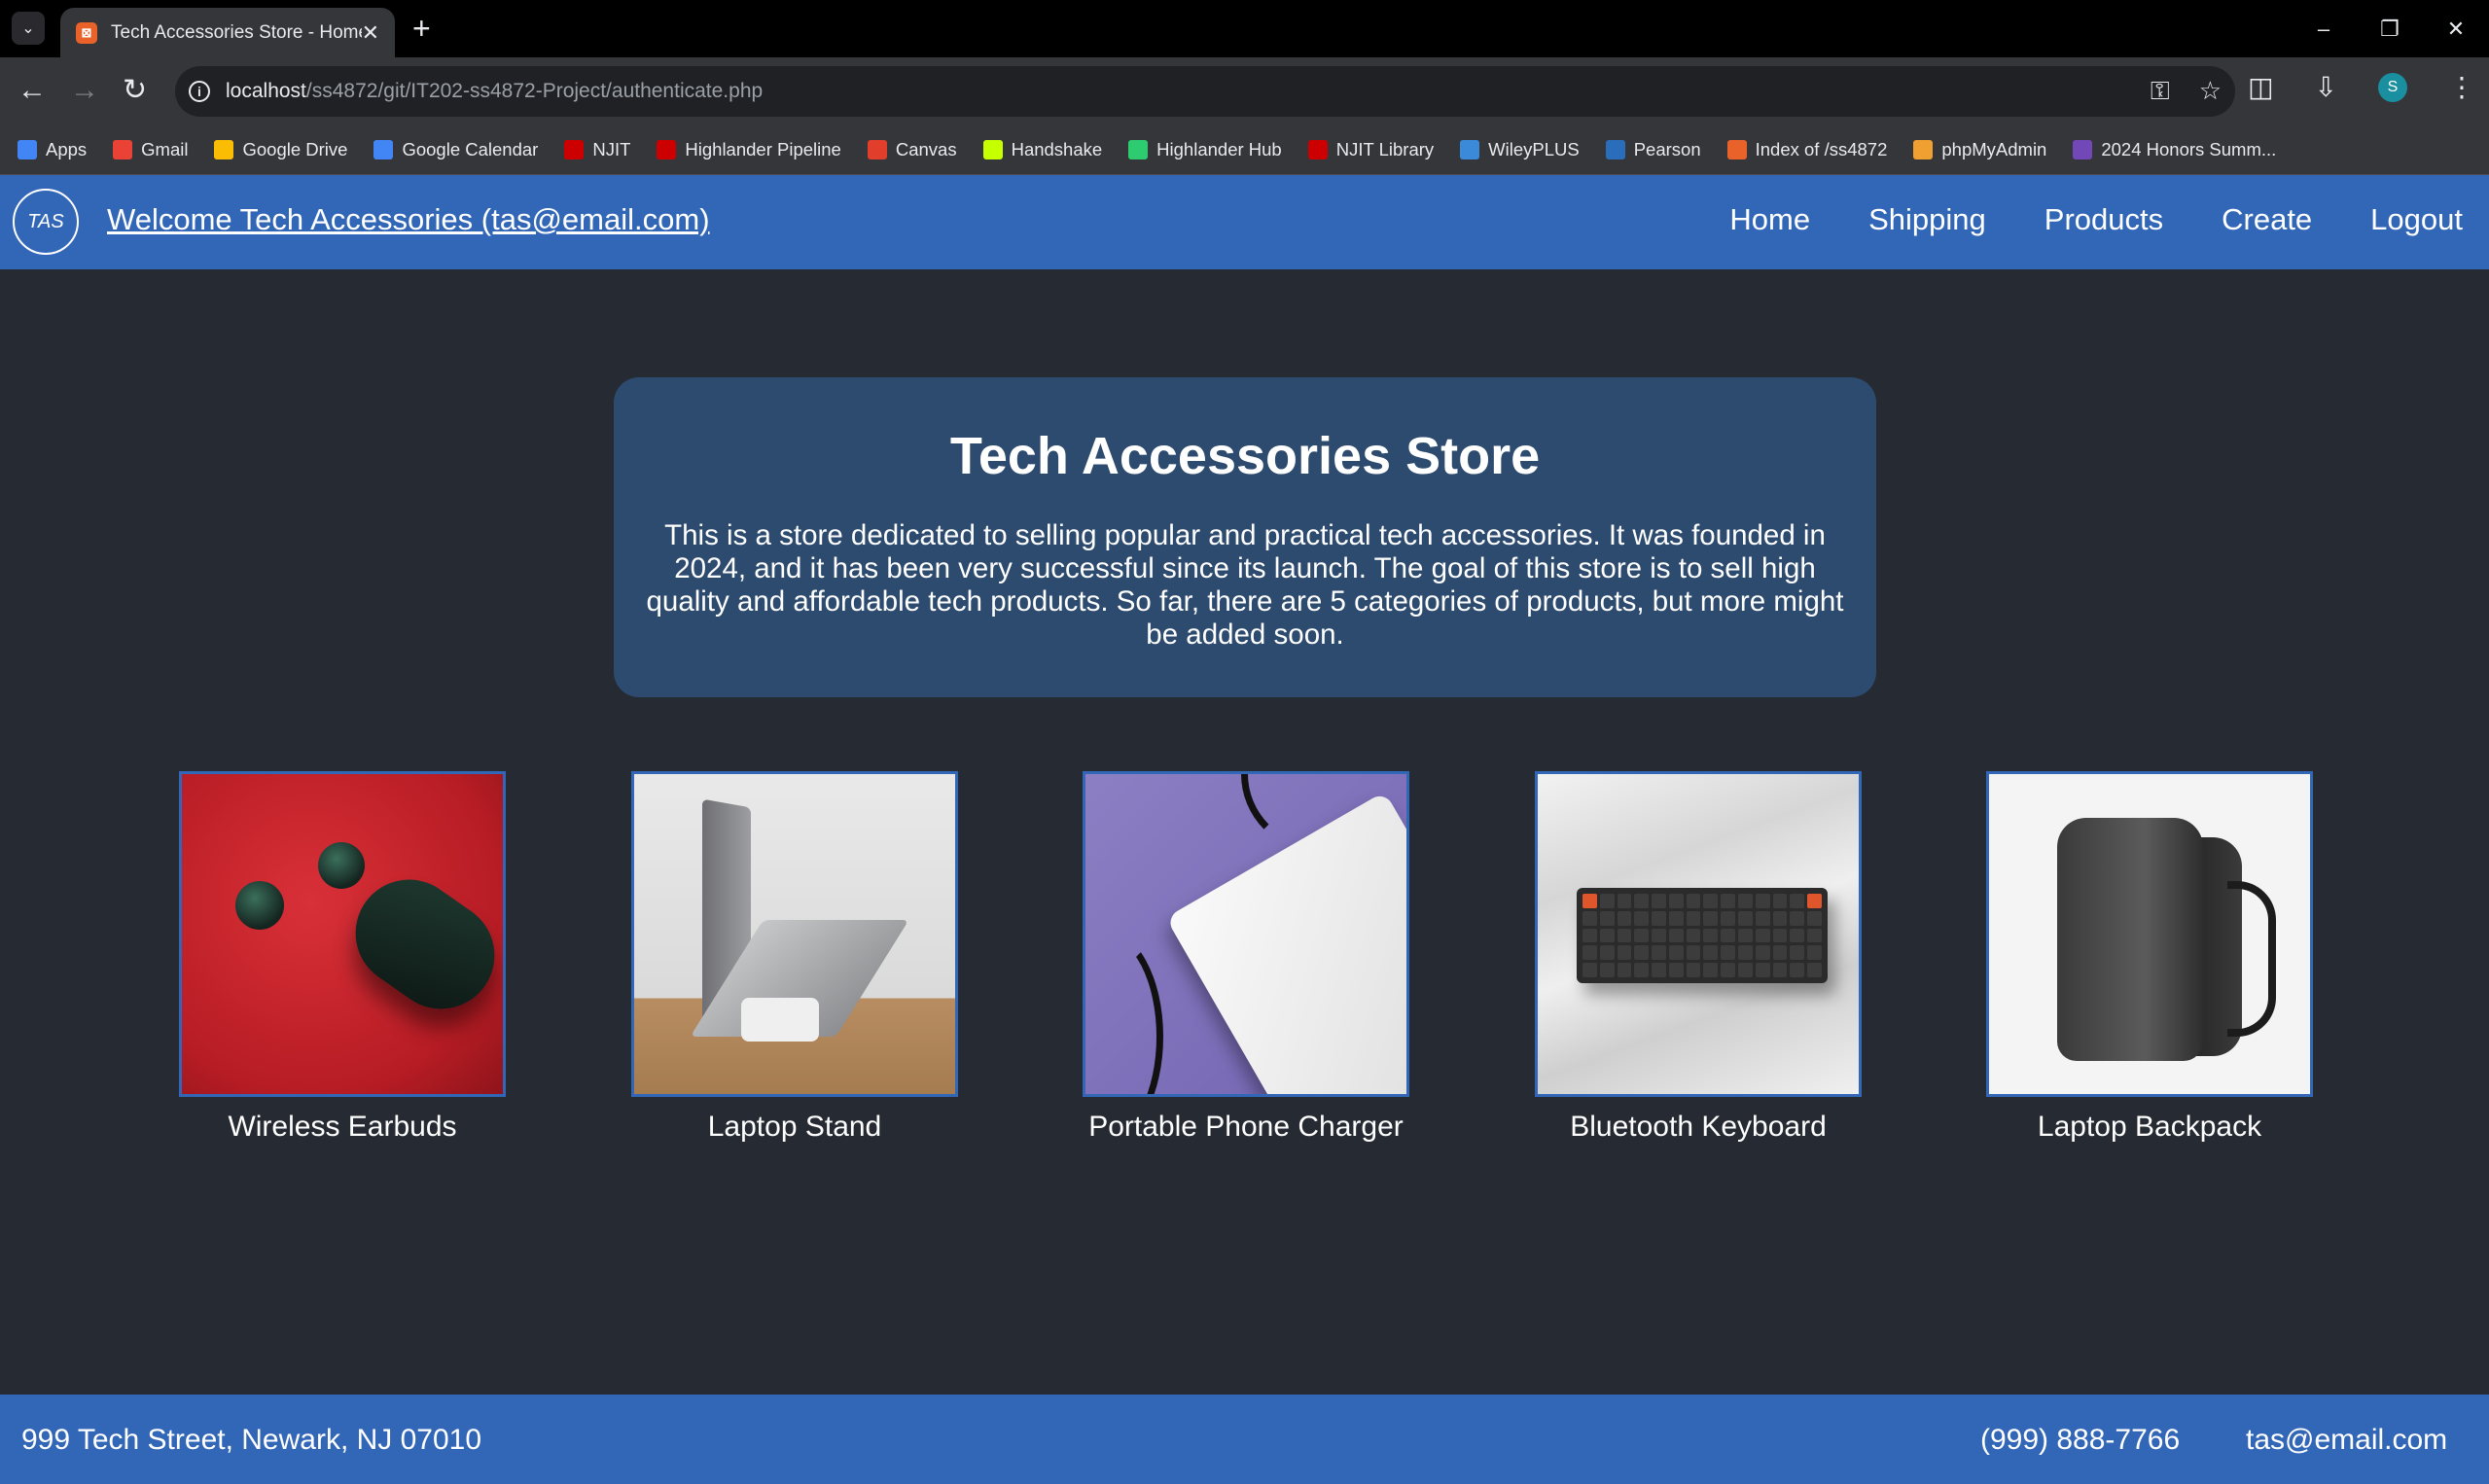 Image resolution: width=2489 pixels, height=1484 pixels. I want to click on xampp-favicon-icon: ⊠, so click(86, 32).